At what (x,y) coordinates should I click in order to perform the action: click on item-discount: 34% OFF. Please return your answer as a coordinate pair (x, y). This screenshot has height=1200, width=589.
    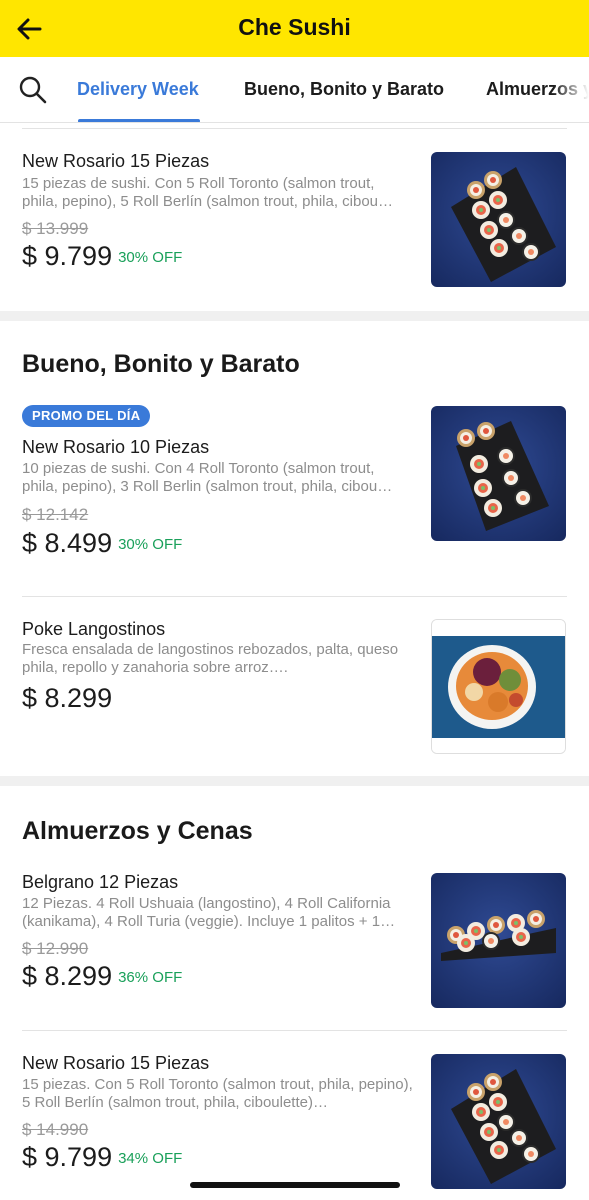
    Looking at the image, I should click on (150, 1158).